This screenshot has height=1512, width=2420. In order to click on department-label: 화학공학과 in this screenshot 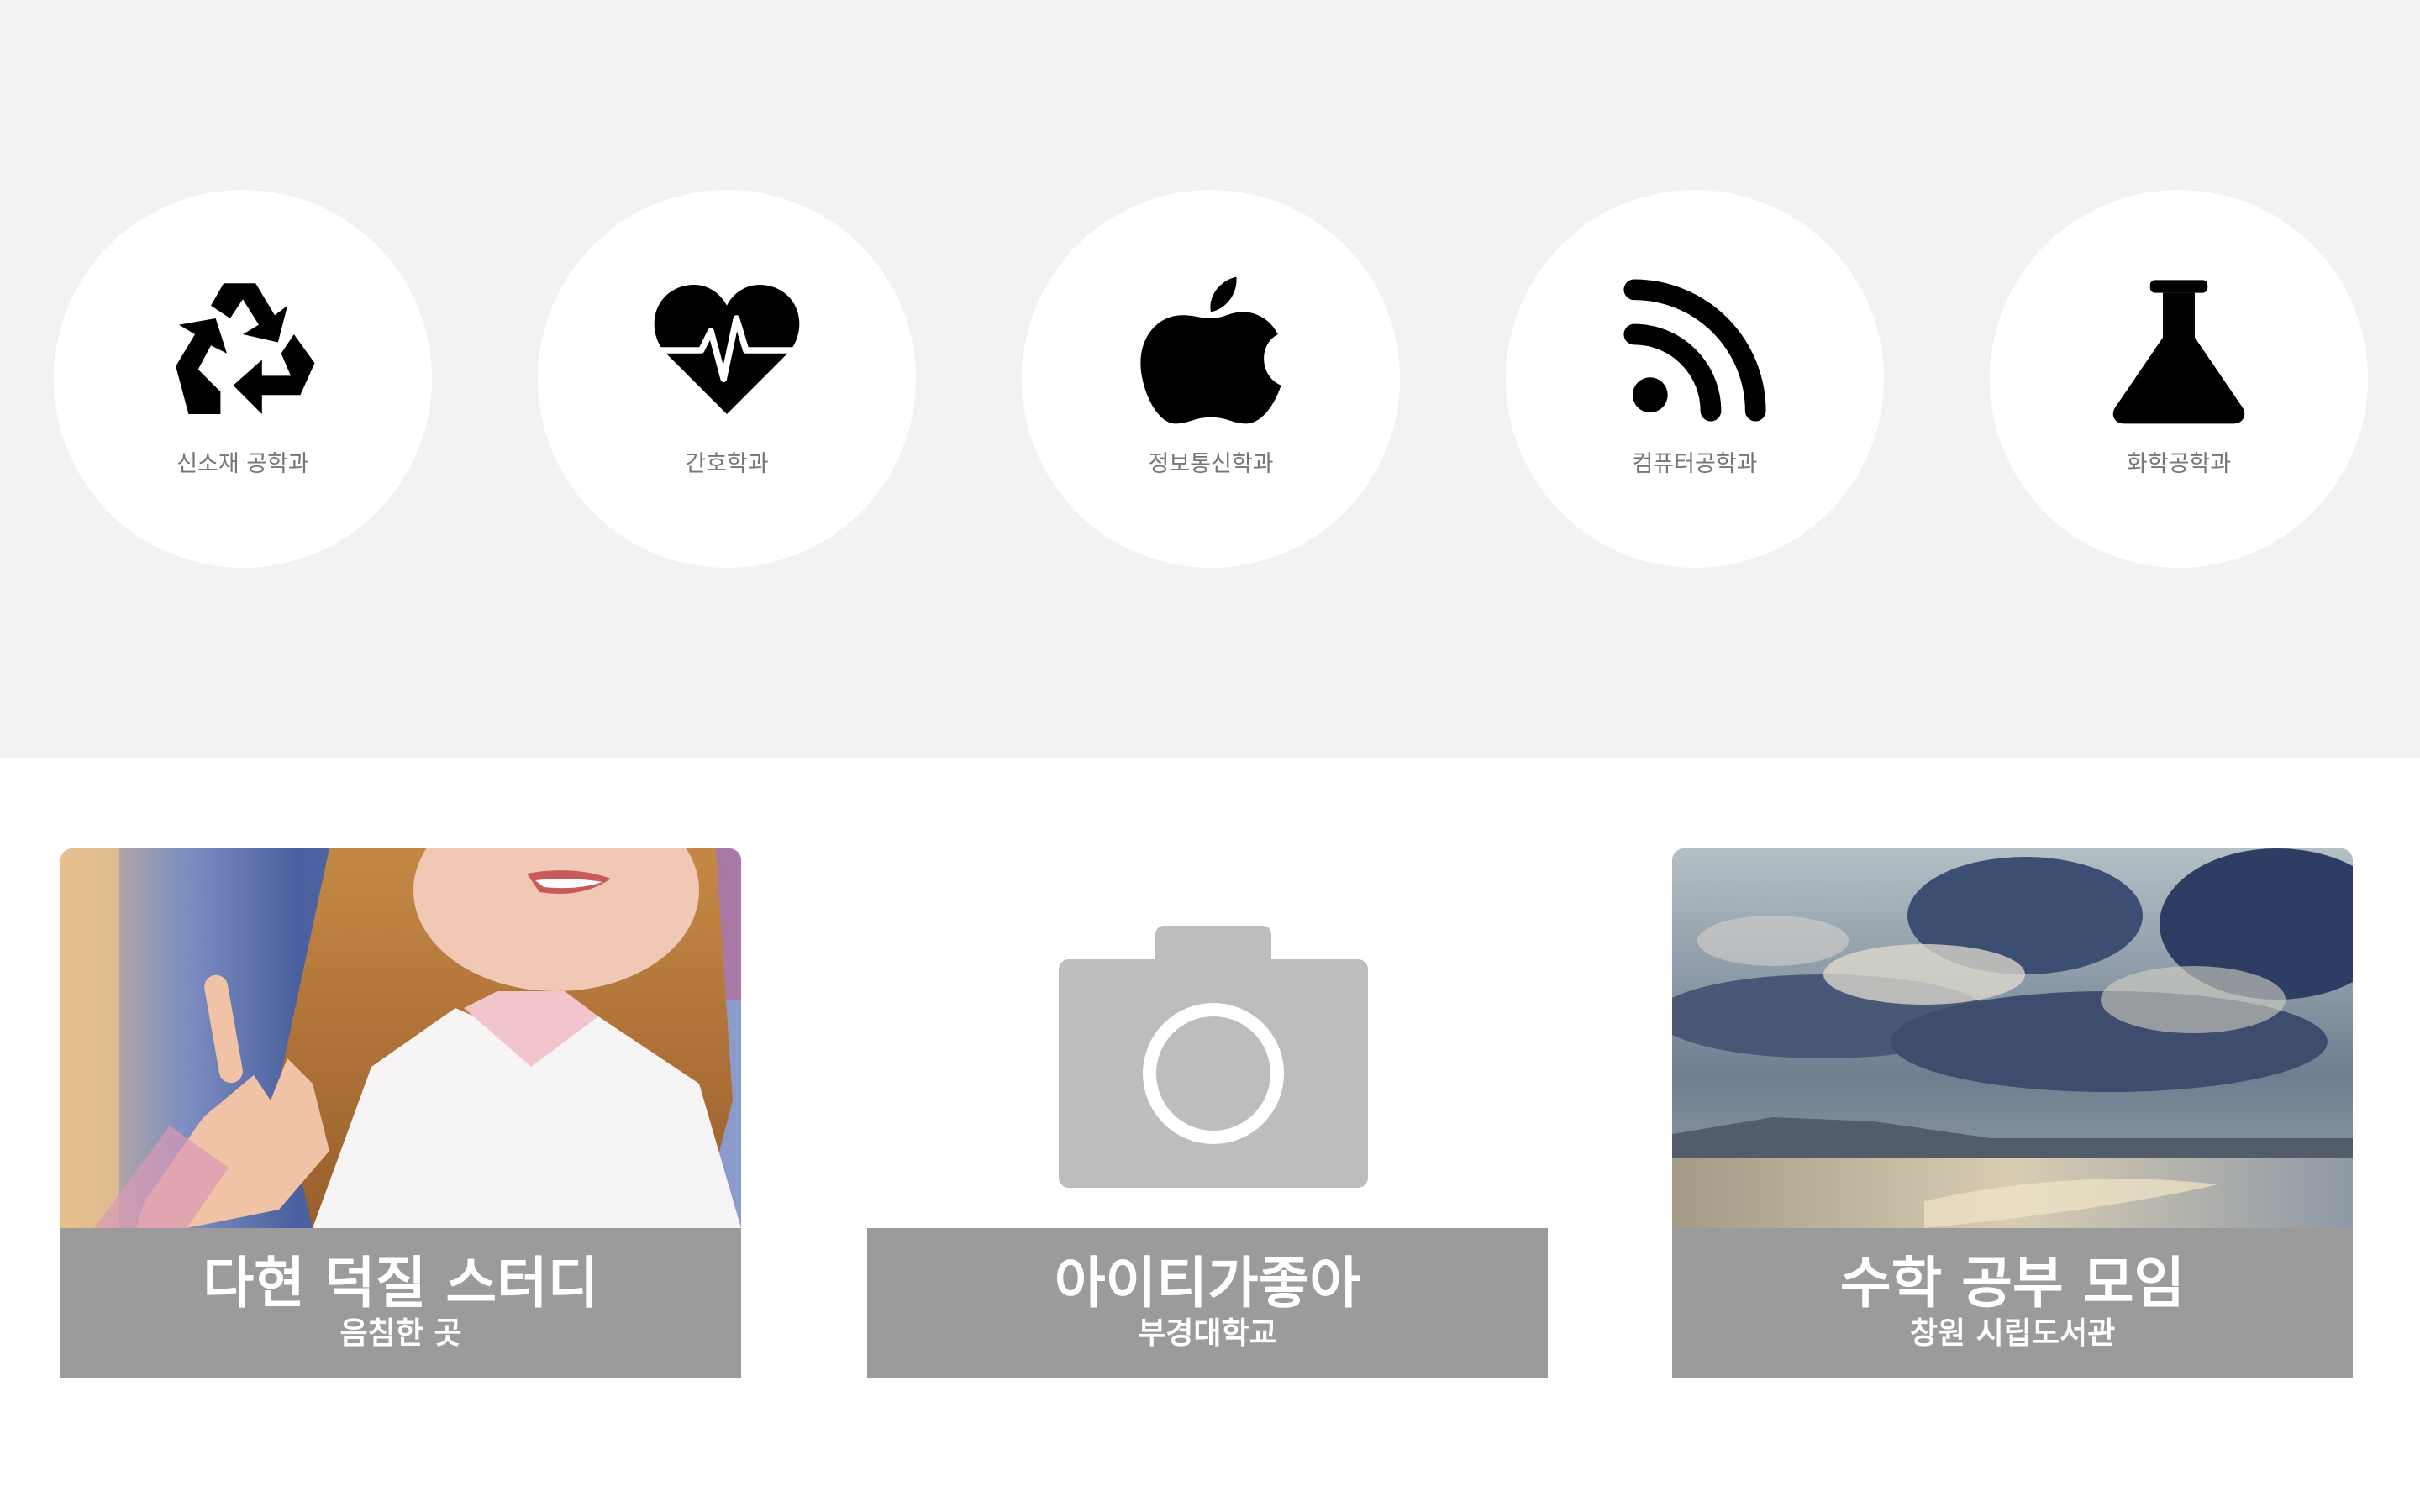, I will do `click(2179, 464)`.